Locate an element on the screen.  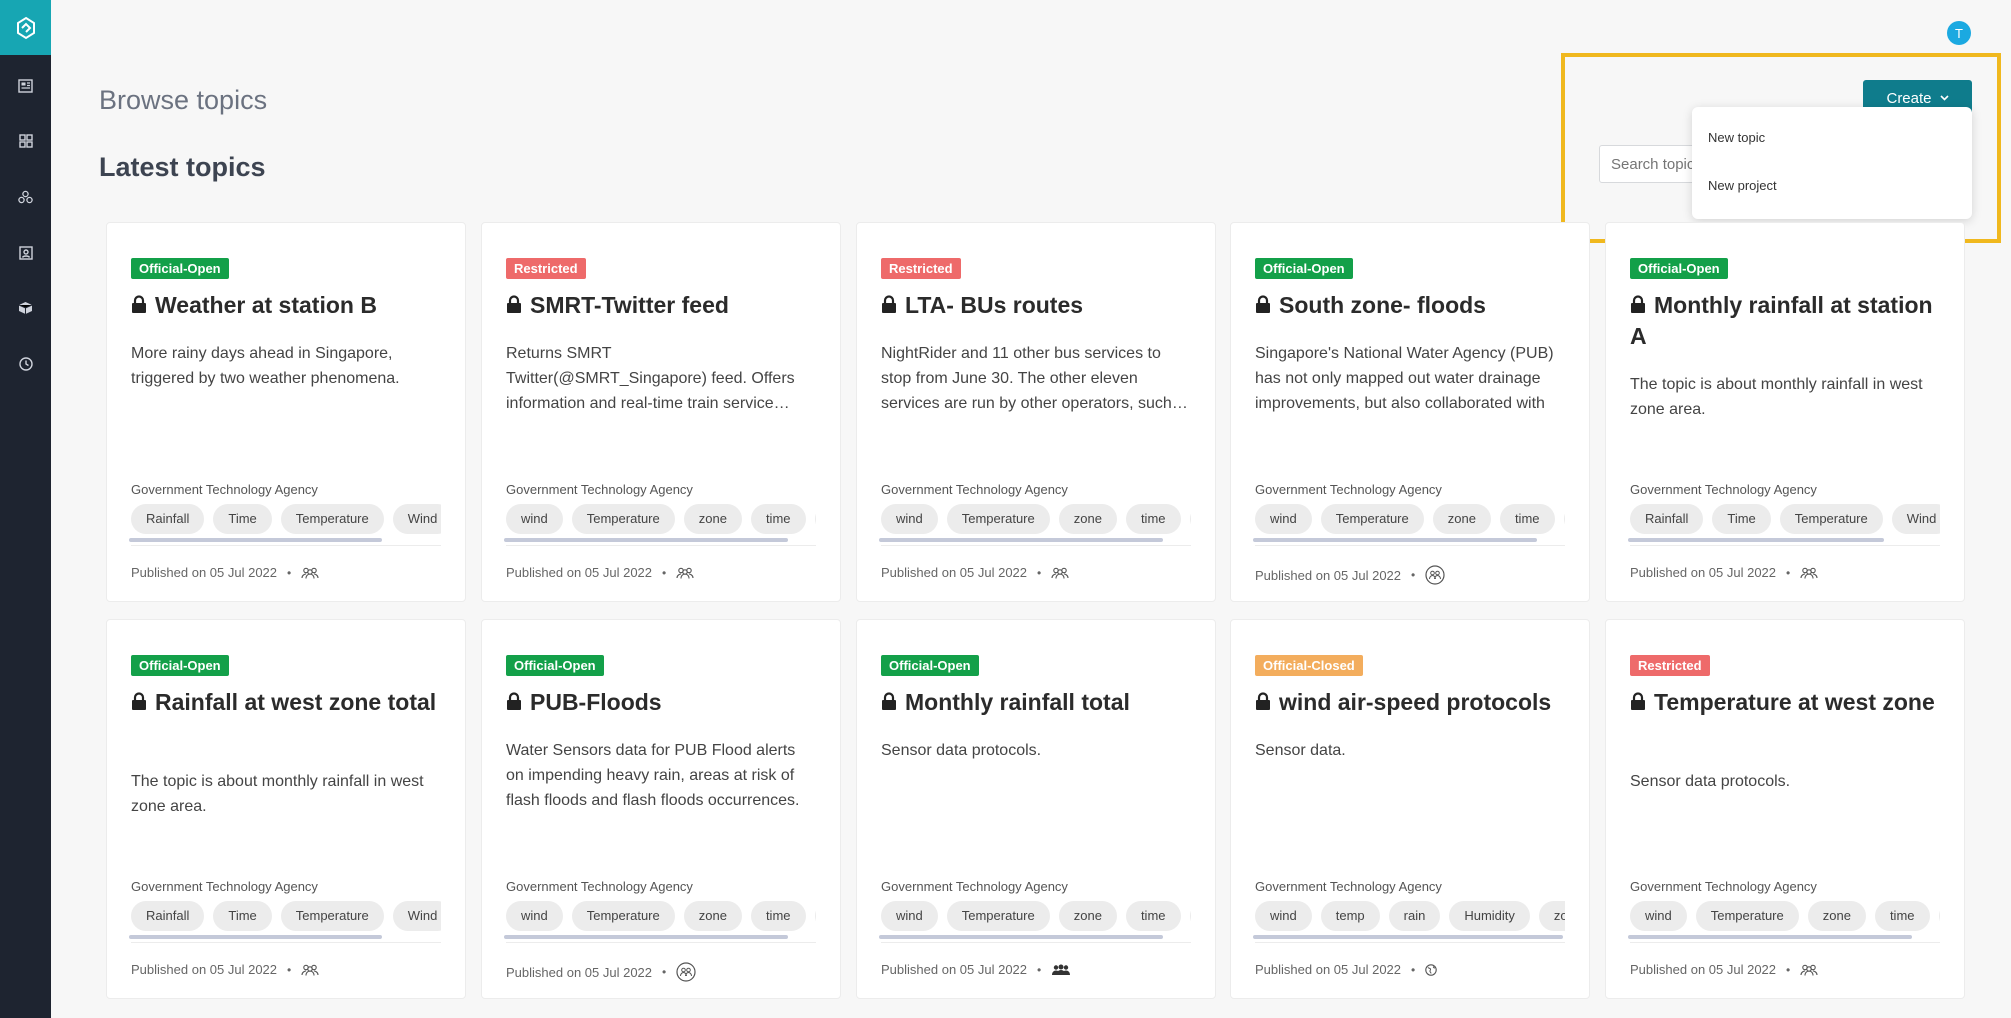
topic-title: Weather at station B is located at coordinates (287, 305).